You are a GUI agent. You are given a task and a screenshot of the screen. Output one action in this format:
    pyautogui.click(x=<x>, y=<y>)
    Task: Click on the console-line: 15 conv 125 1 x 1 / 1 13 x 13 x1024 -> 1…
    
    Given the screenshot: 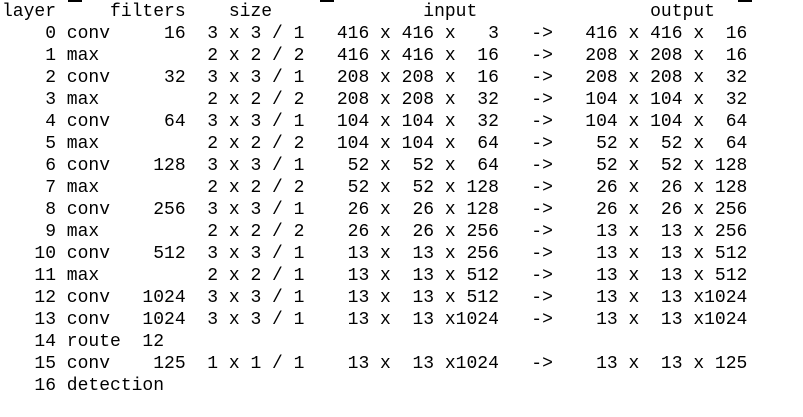 What is the action you would take?
    pyautogui.click(x=375, y=364)
    